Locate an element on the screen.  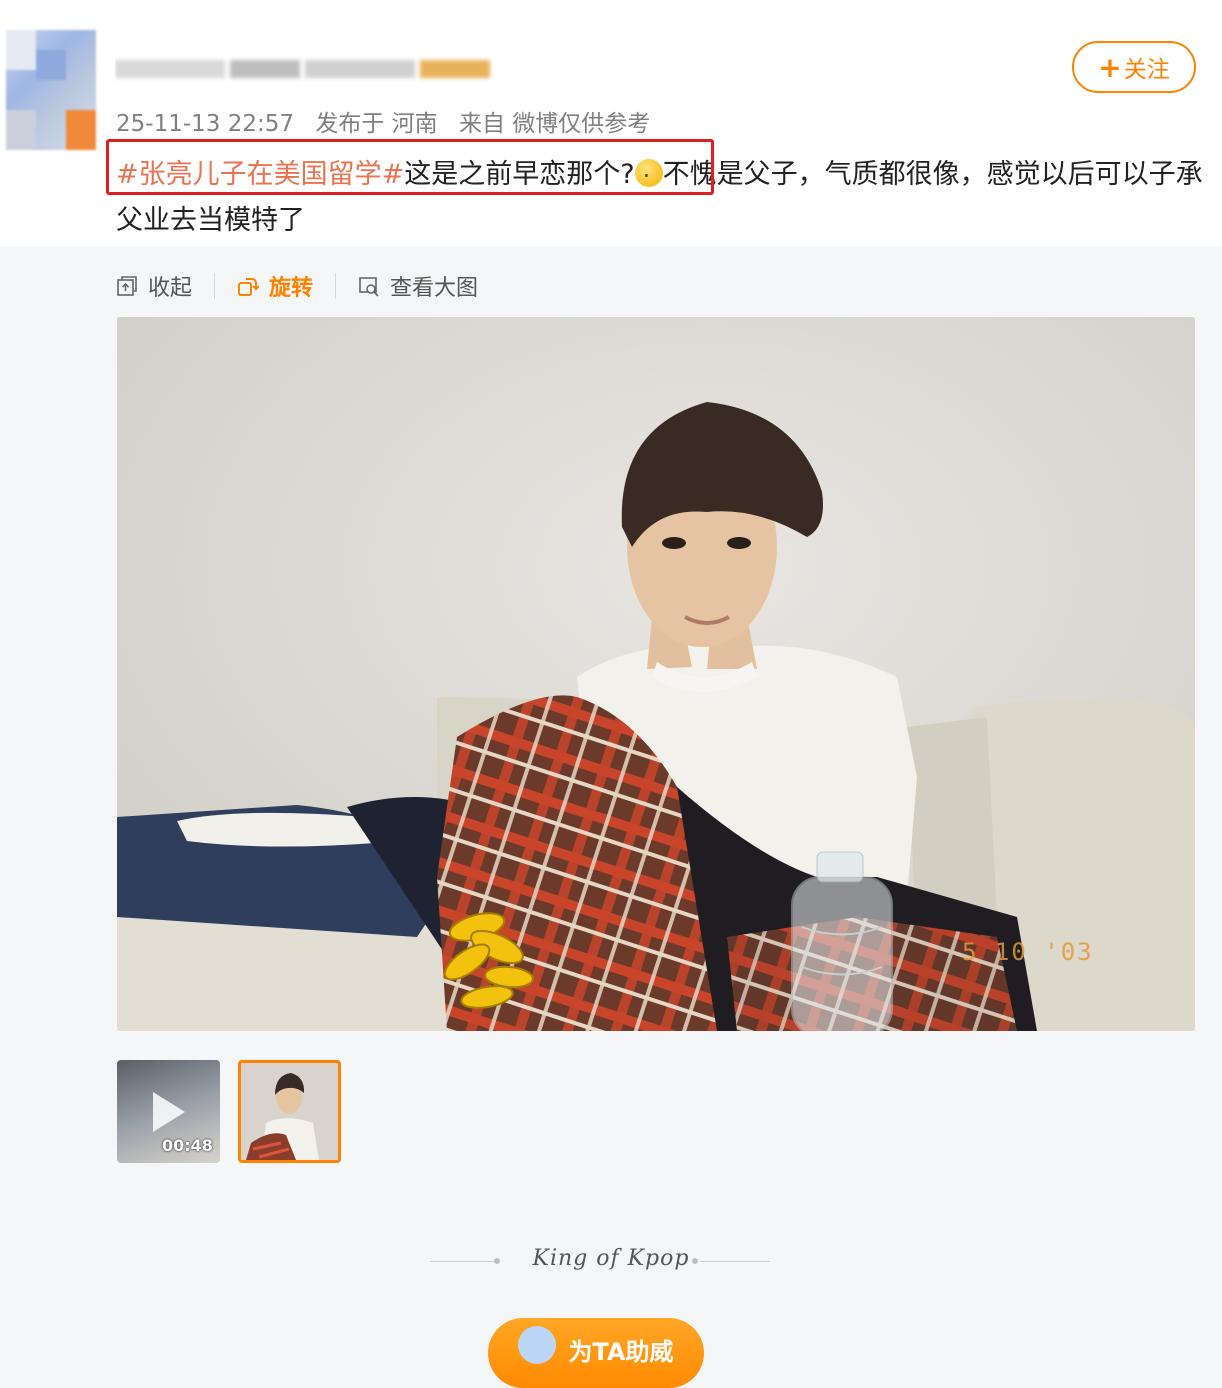
view-large-icon is located at coordinates (369, 287).